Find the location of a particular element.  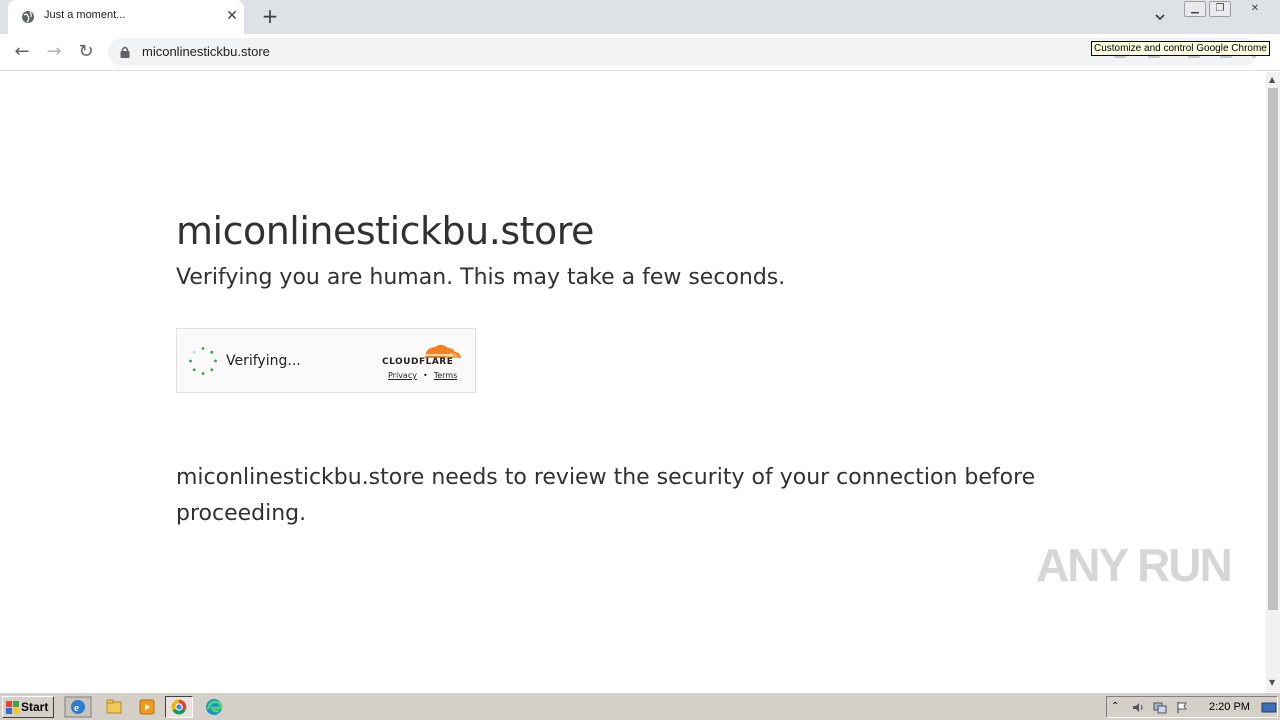

lock-icon is located at coordinates (125, 52).